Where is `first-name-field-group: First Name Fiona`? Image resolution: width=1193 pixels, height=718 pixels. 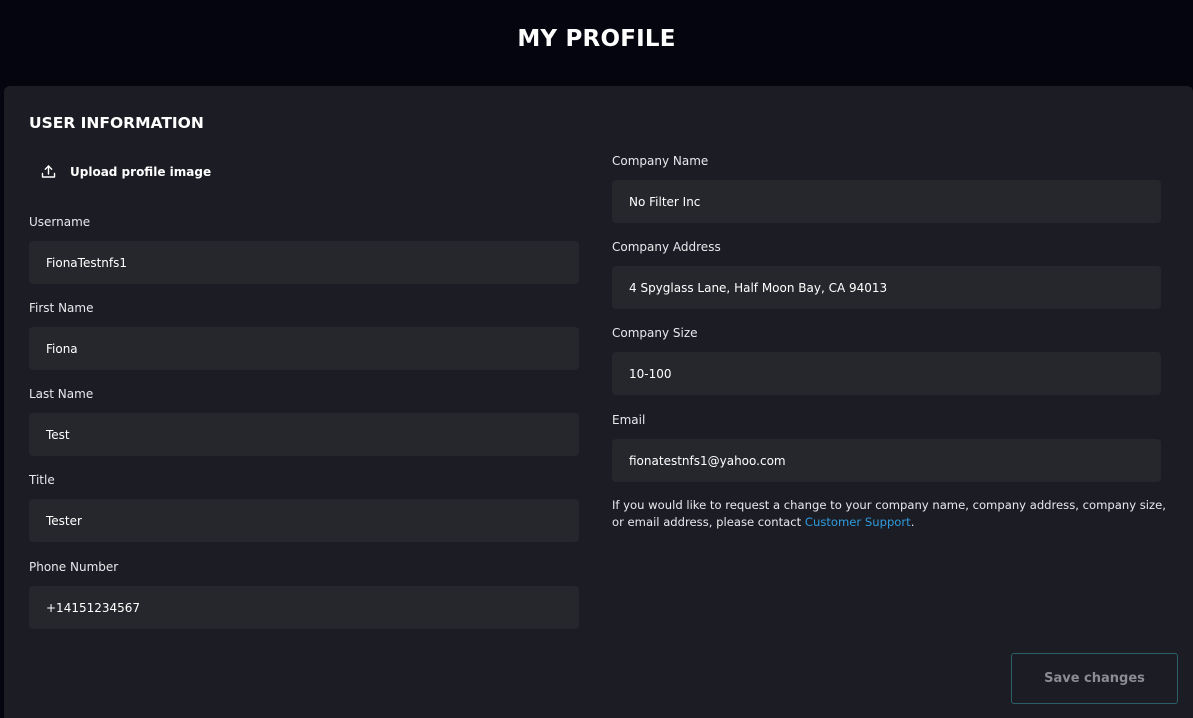
first-name-field-group: First Name Fiona is located at coordinates (304, 335).